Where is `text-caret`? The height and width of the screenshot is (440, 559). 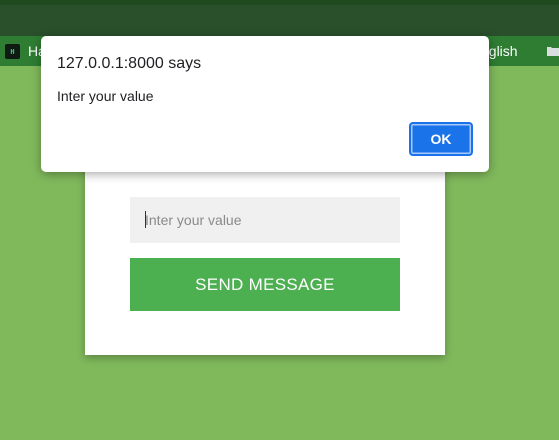
text-caret is located at coordinates (145, 219).